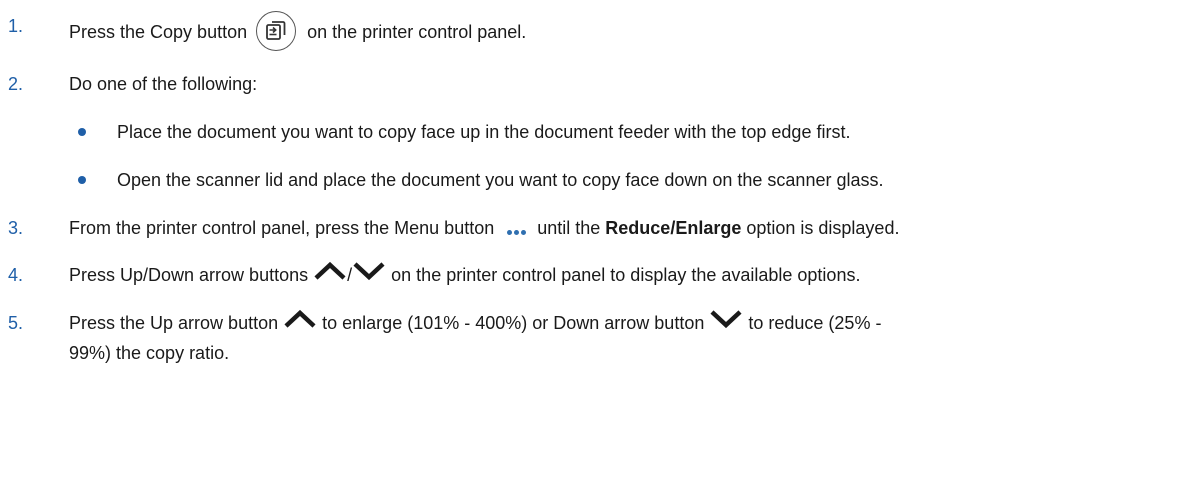 The width and height of the screenshot is (1188, 487). Describe the element at coordinates (174, 323) in the screenshot. I see `step-text: Press the Up arrow button` at that location.